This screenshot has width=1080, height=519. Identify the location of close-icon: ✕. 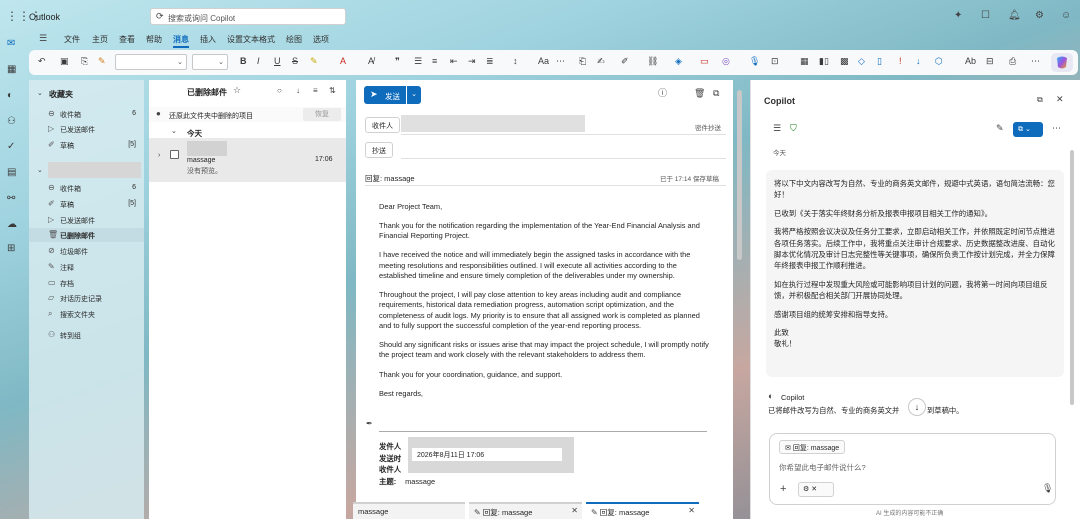
(691, 511).